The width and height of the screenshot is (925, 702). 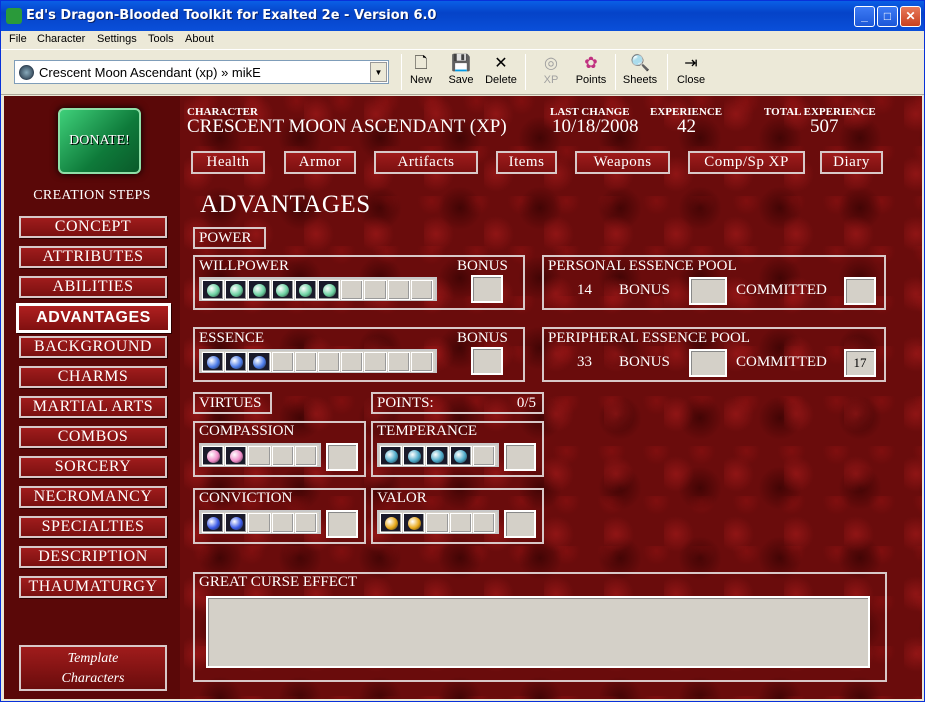 I want to click on virtue-compassion-field, so click(x=342, y=457).